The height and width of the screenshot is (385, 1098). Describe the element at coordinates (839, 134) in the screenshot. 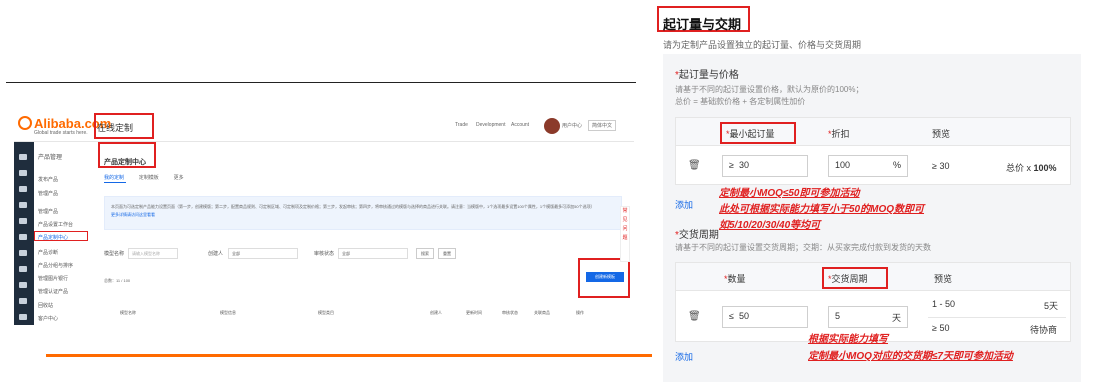

I see `discount-header: *折扣` at that location.